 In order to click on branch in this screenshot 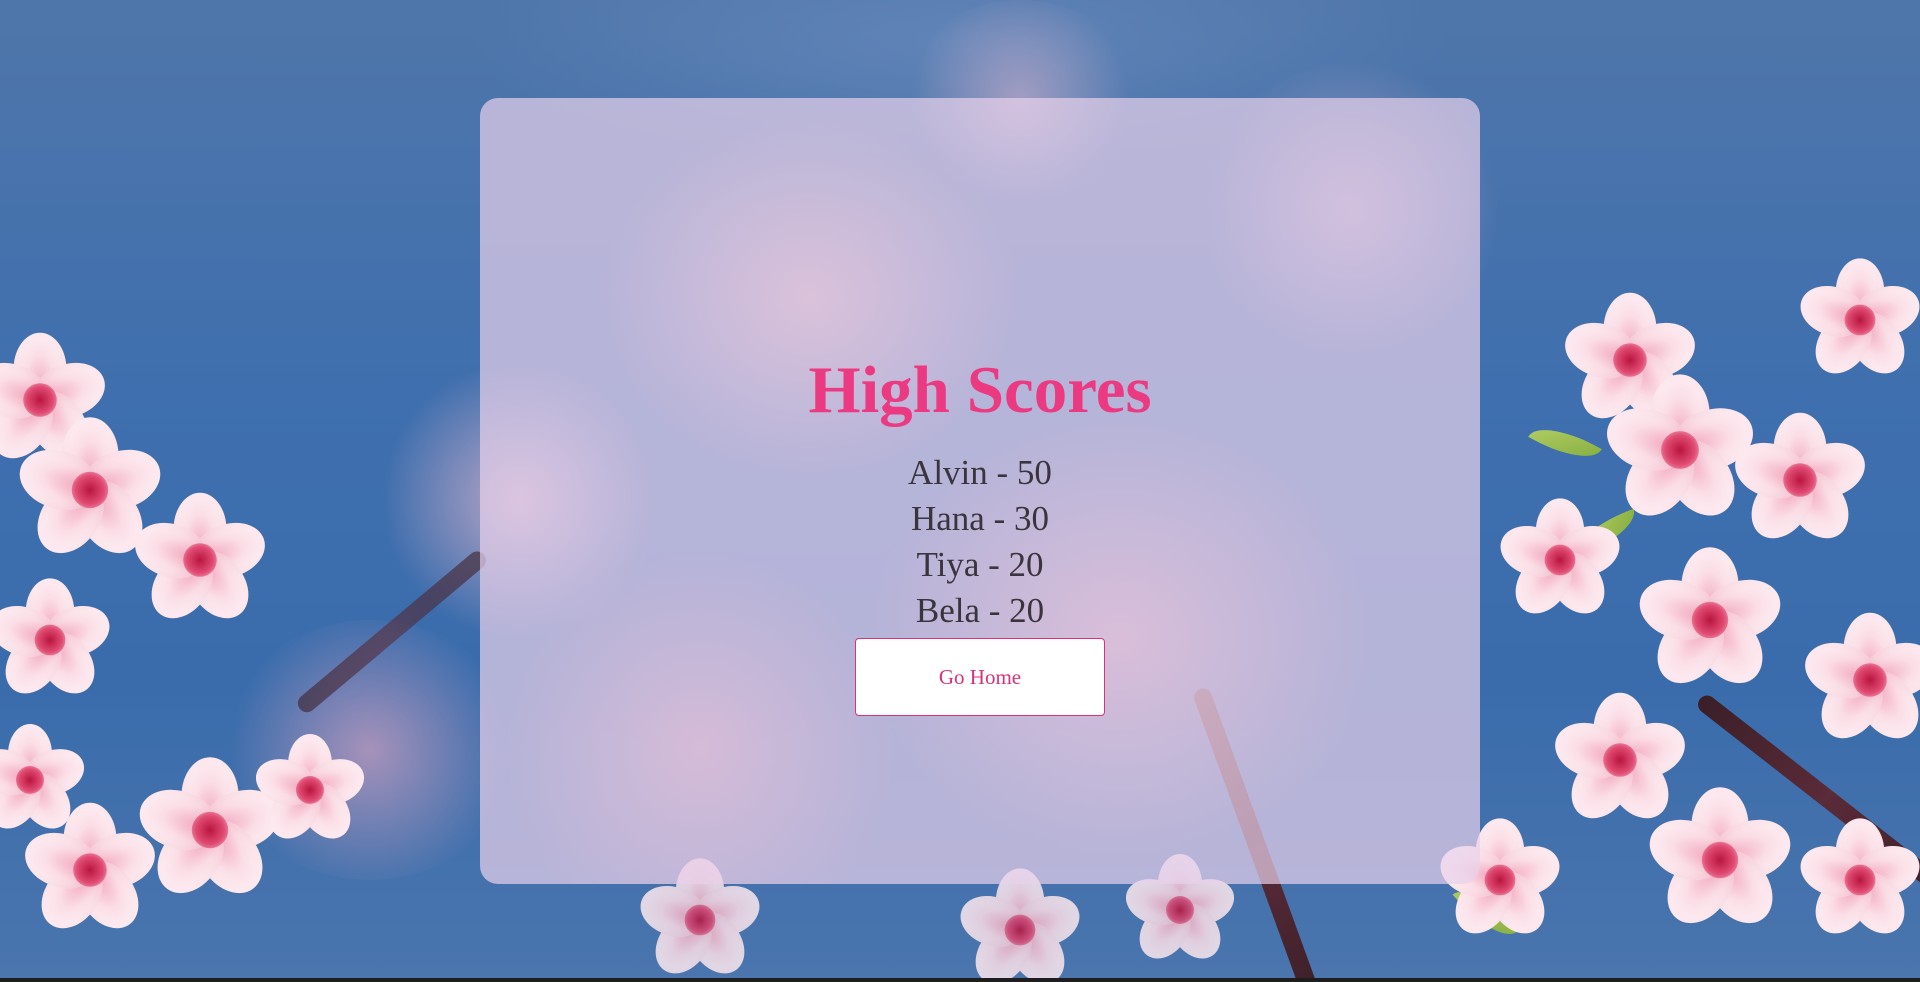, I will do `click(392, 631)`.